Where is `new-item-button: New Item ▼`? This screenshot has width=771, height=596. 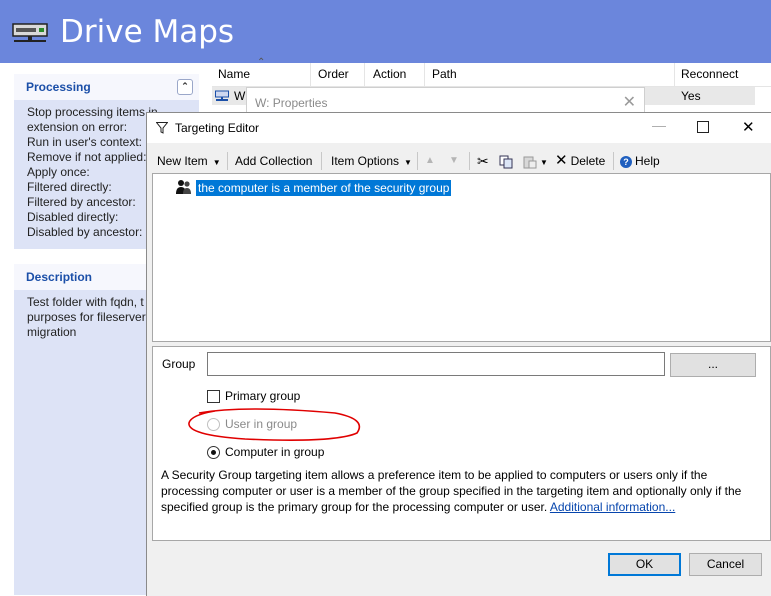
new-item-button: New Item ▼ is located at coordinates (189, 161).